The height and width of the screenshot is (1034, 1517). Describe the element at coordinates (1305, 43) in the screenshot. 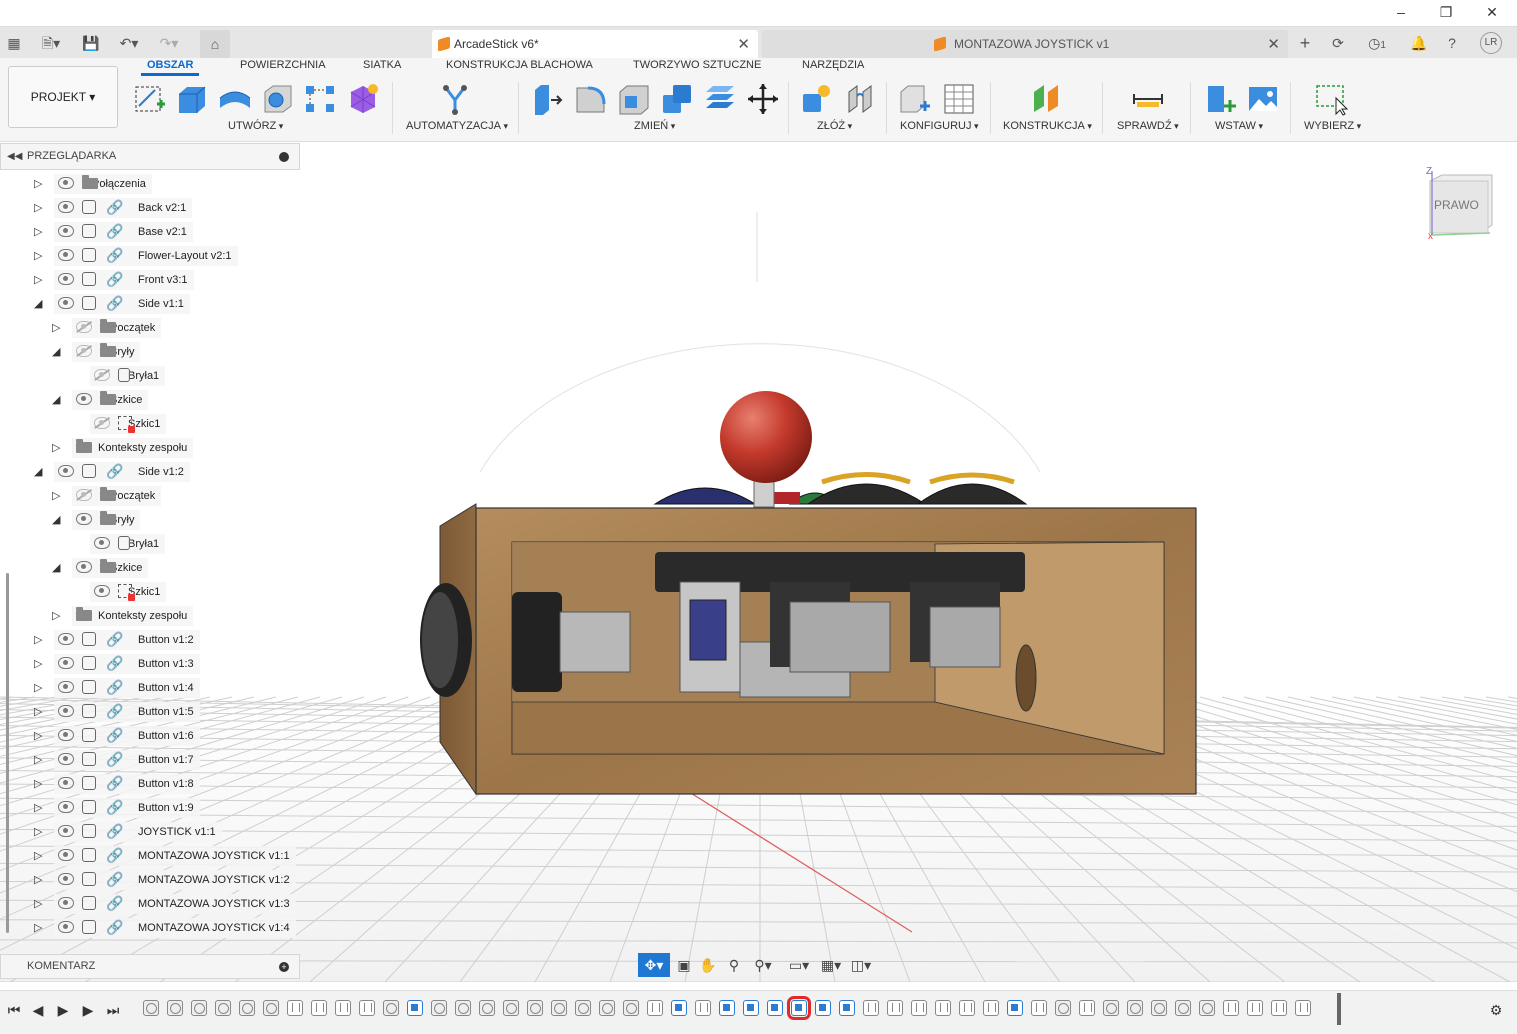

I see `new-tab-icon: +` at that location.